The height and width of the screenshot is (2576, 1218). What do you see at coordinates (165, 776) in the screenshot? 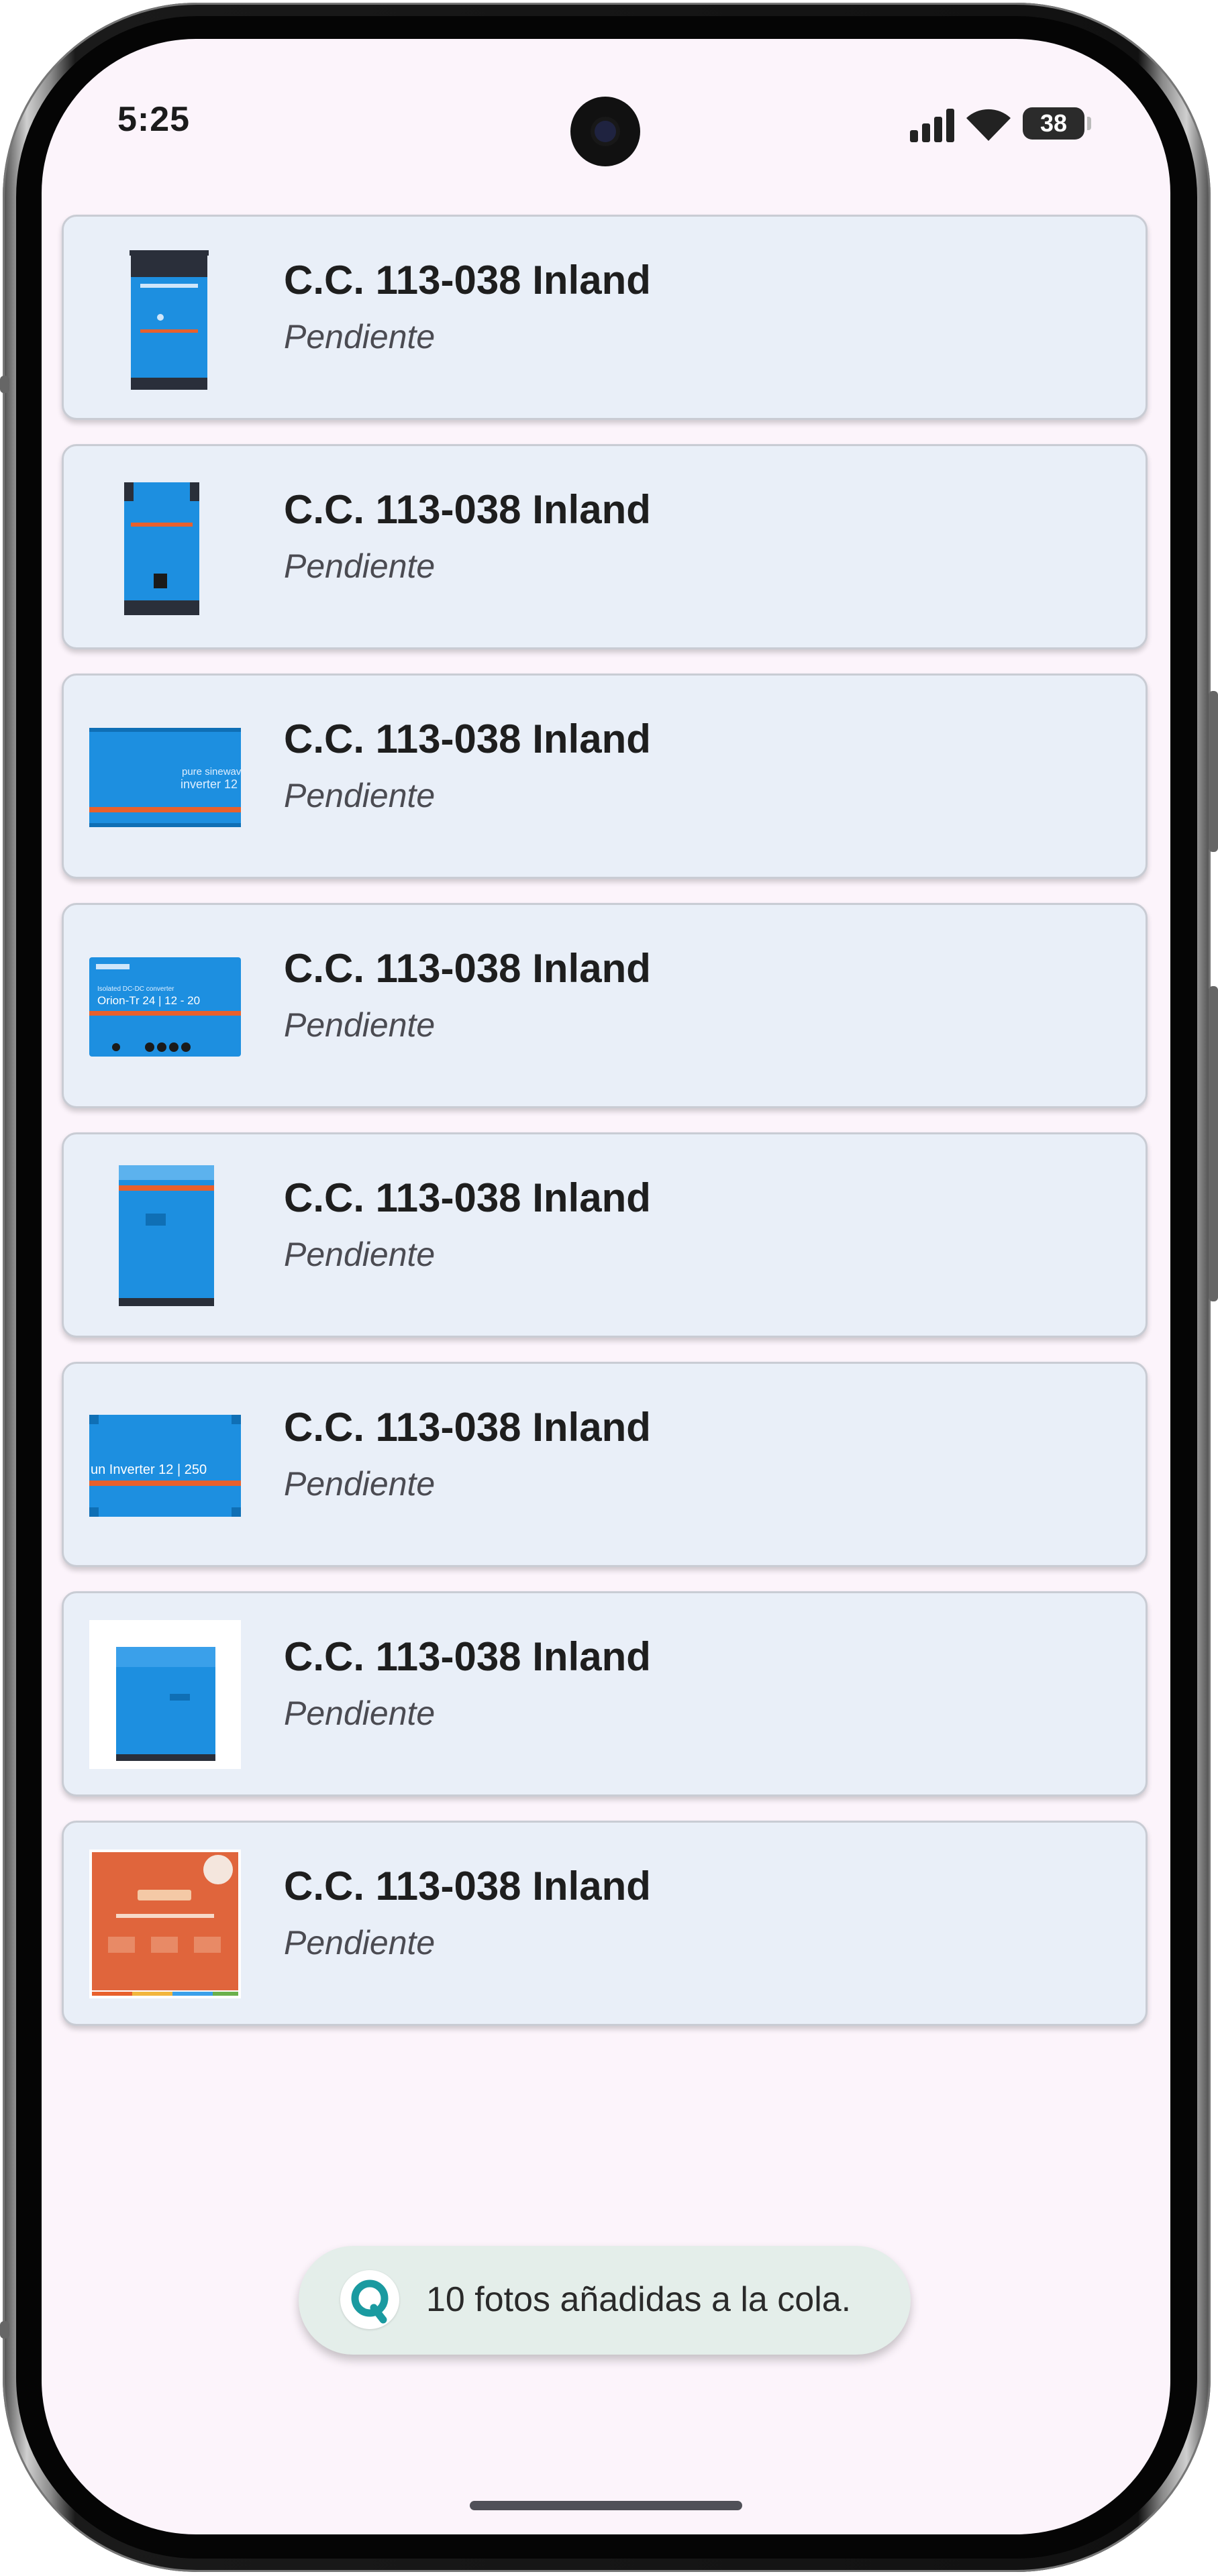
I see `photo-thumbnail: pure sinewave inverter 12` at bounding box center [165, 776].